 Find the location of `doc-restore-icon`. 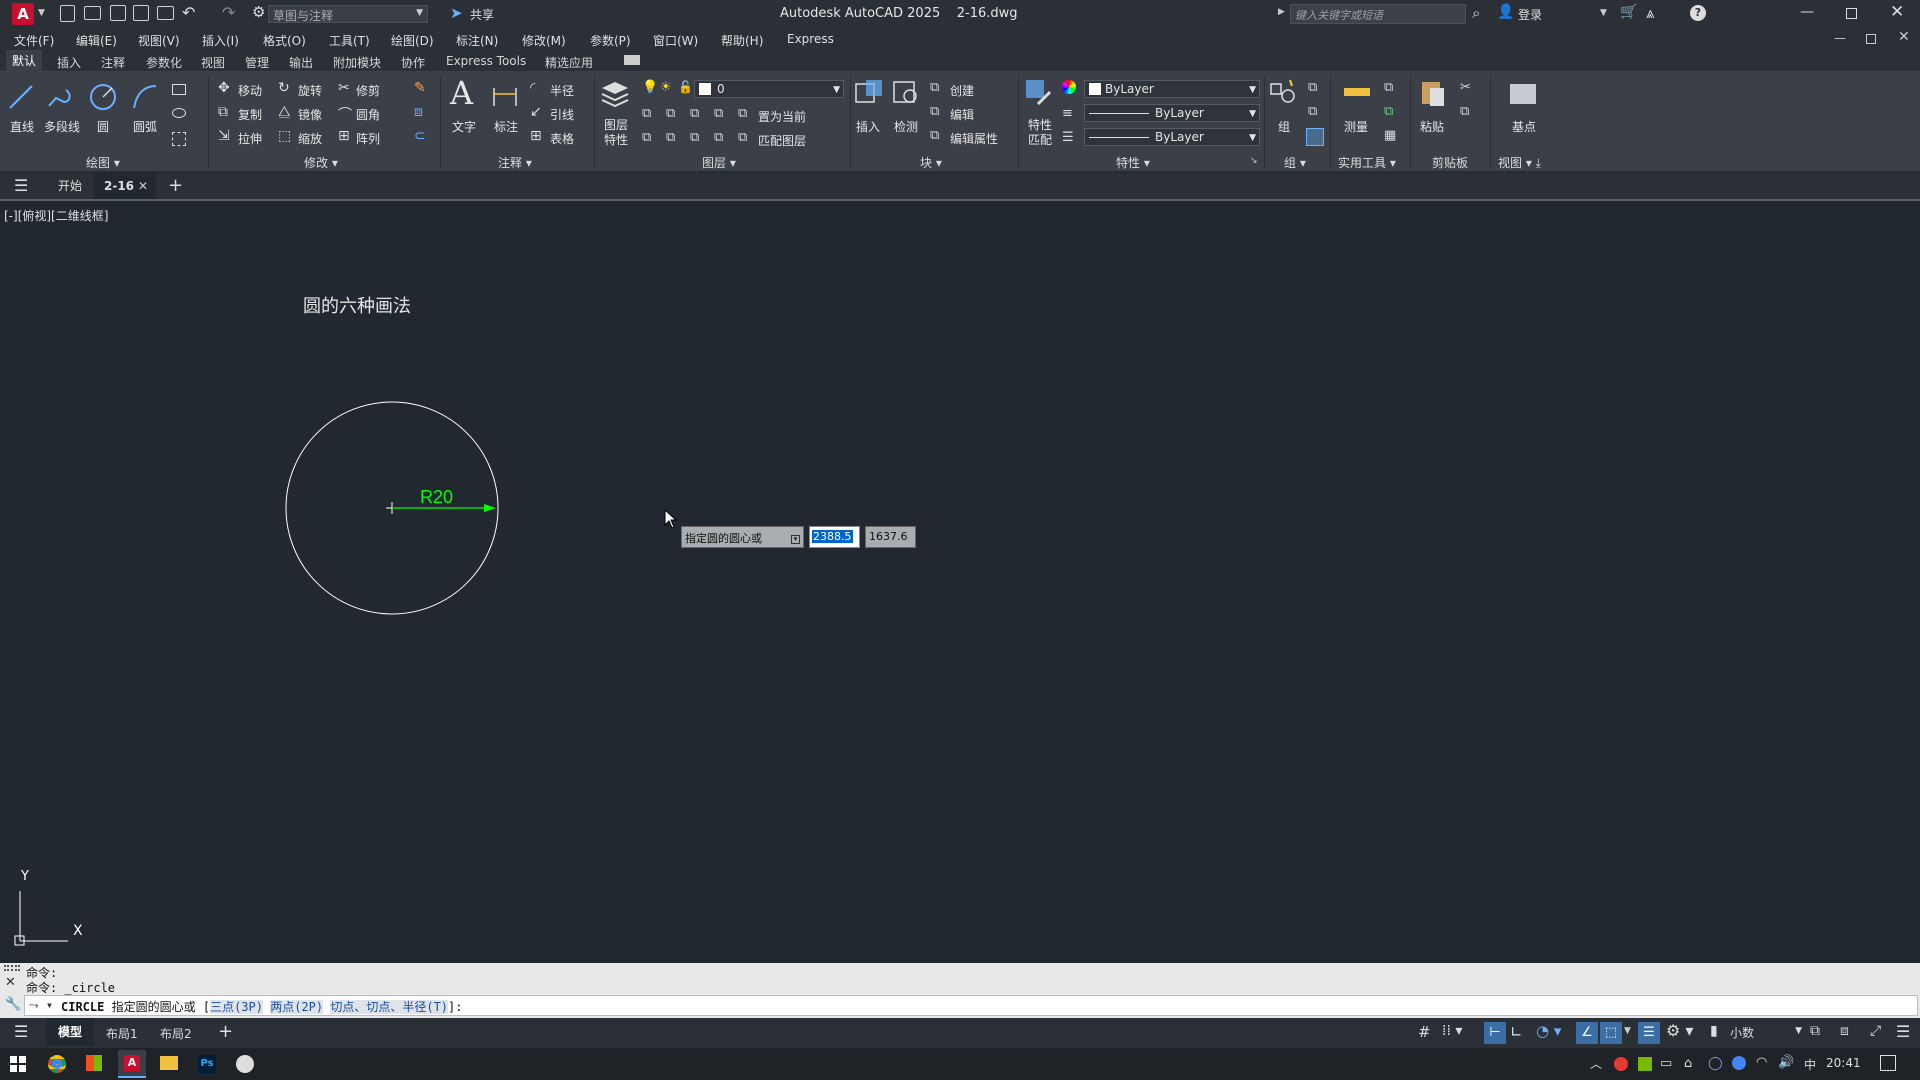

doc-restore-icon is located at coordinates (1871, 39).